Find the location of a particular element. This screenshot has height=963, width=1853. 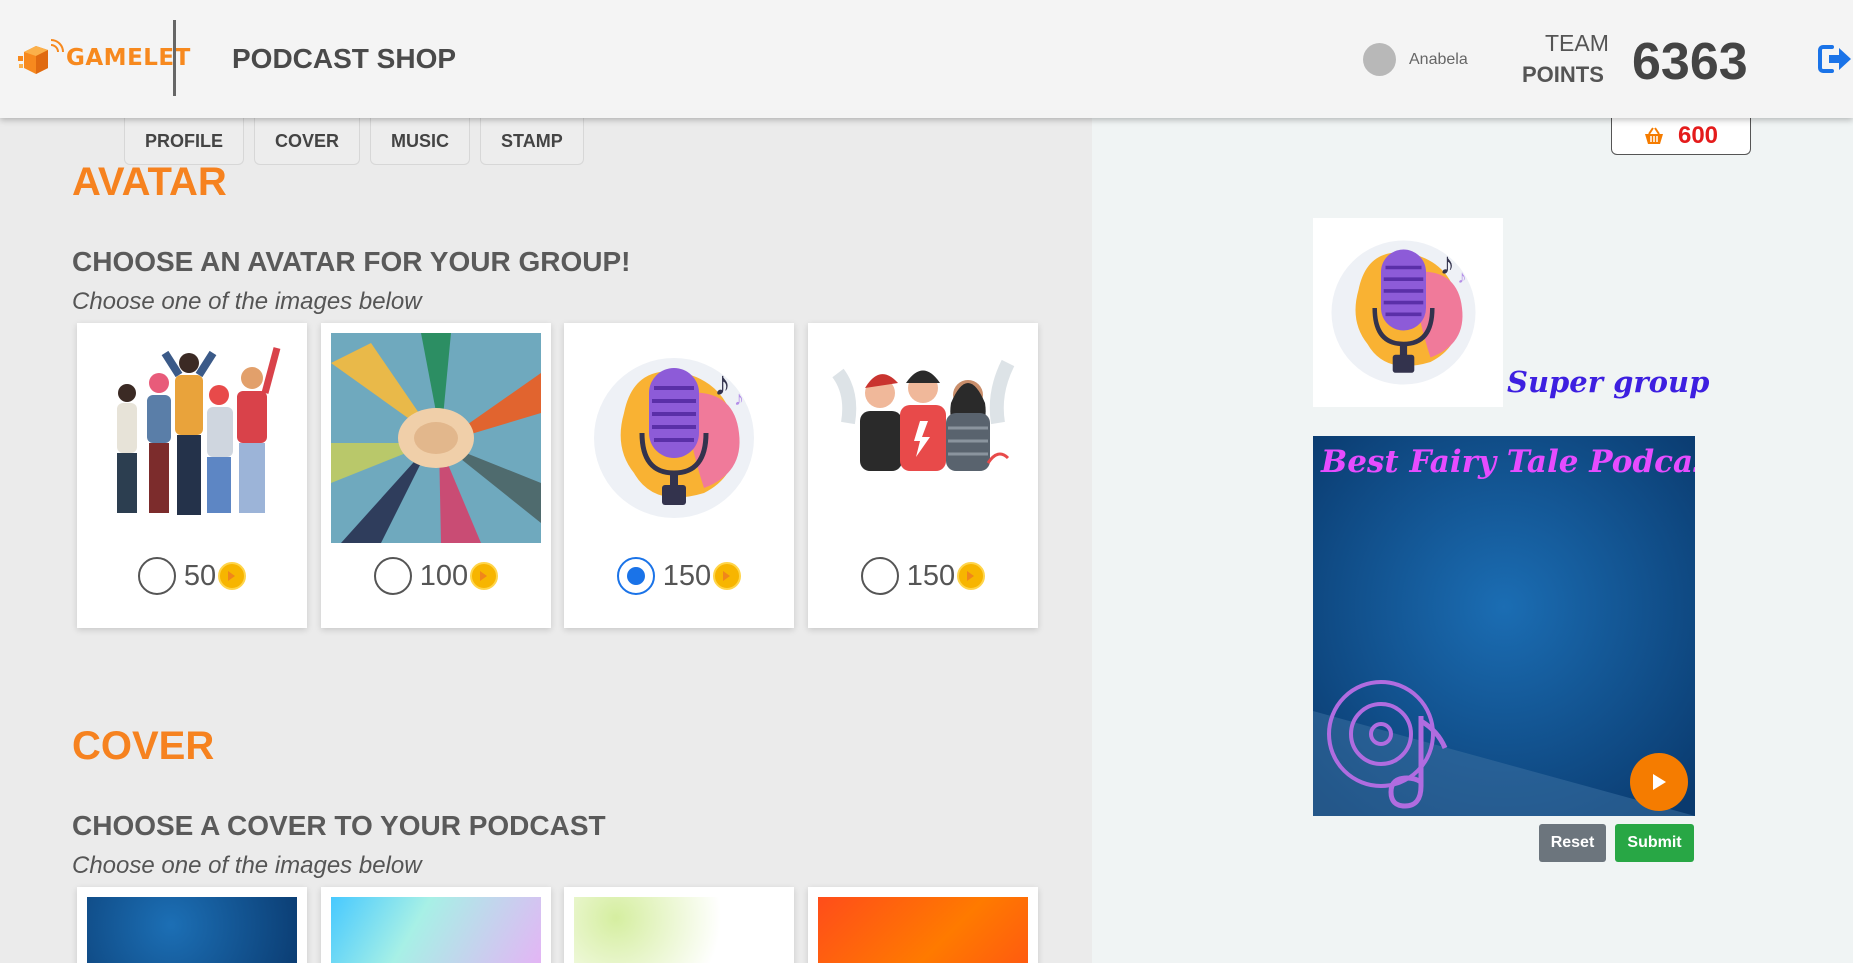

avatar-radio-selected is located at coordinates (635, 576).